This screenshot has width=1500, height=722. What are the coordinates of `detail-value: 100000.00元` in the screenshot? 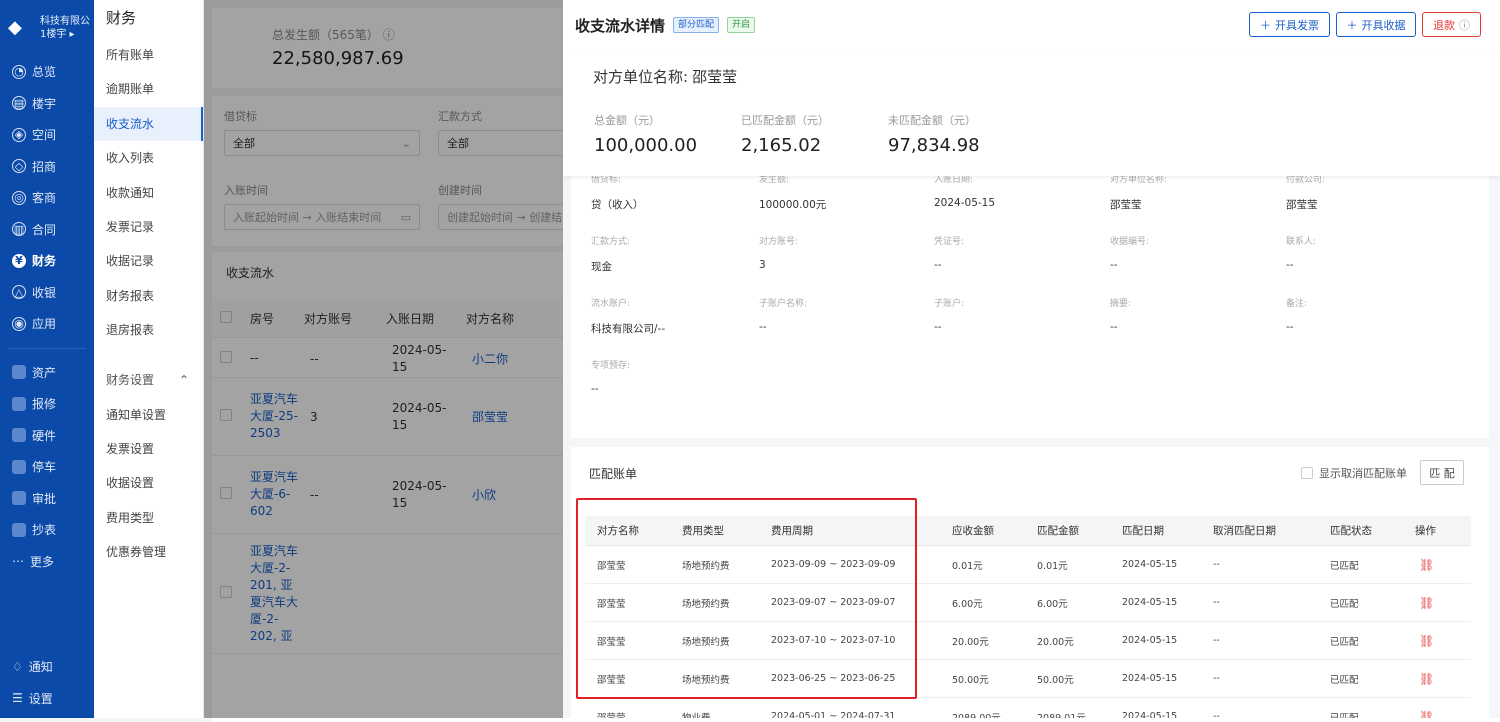 It's located at (793, 205).